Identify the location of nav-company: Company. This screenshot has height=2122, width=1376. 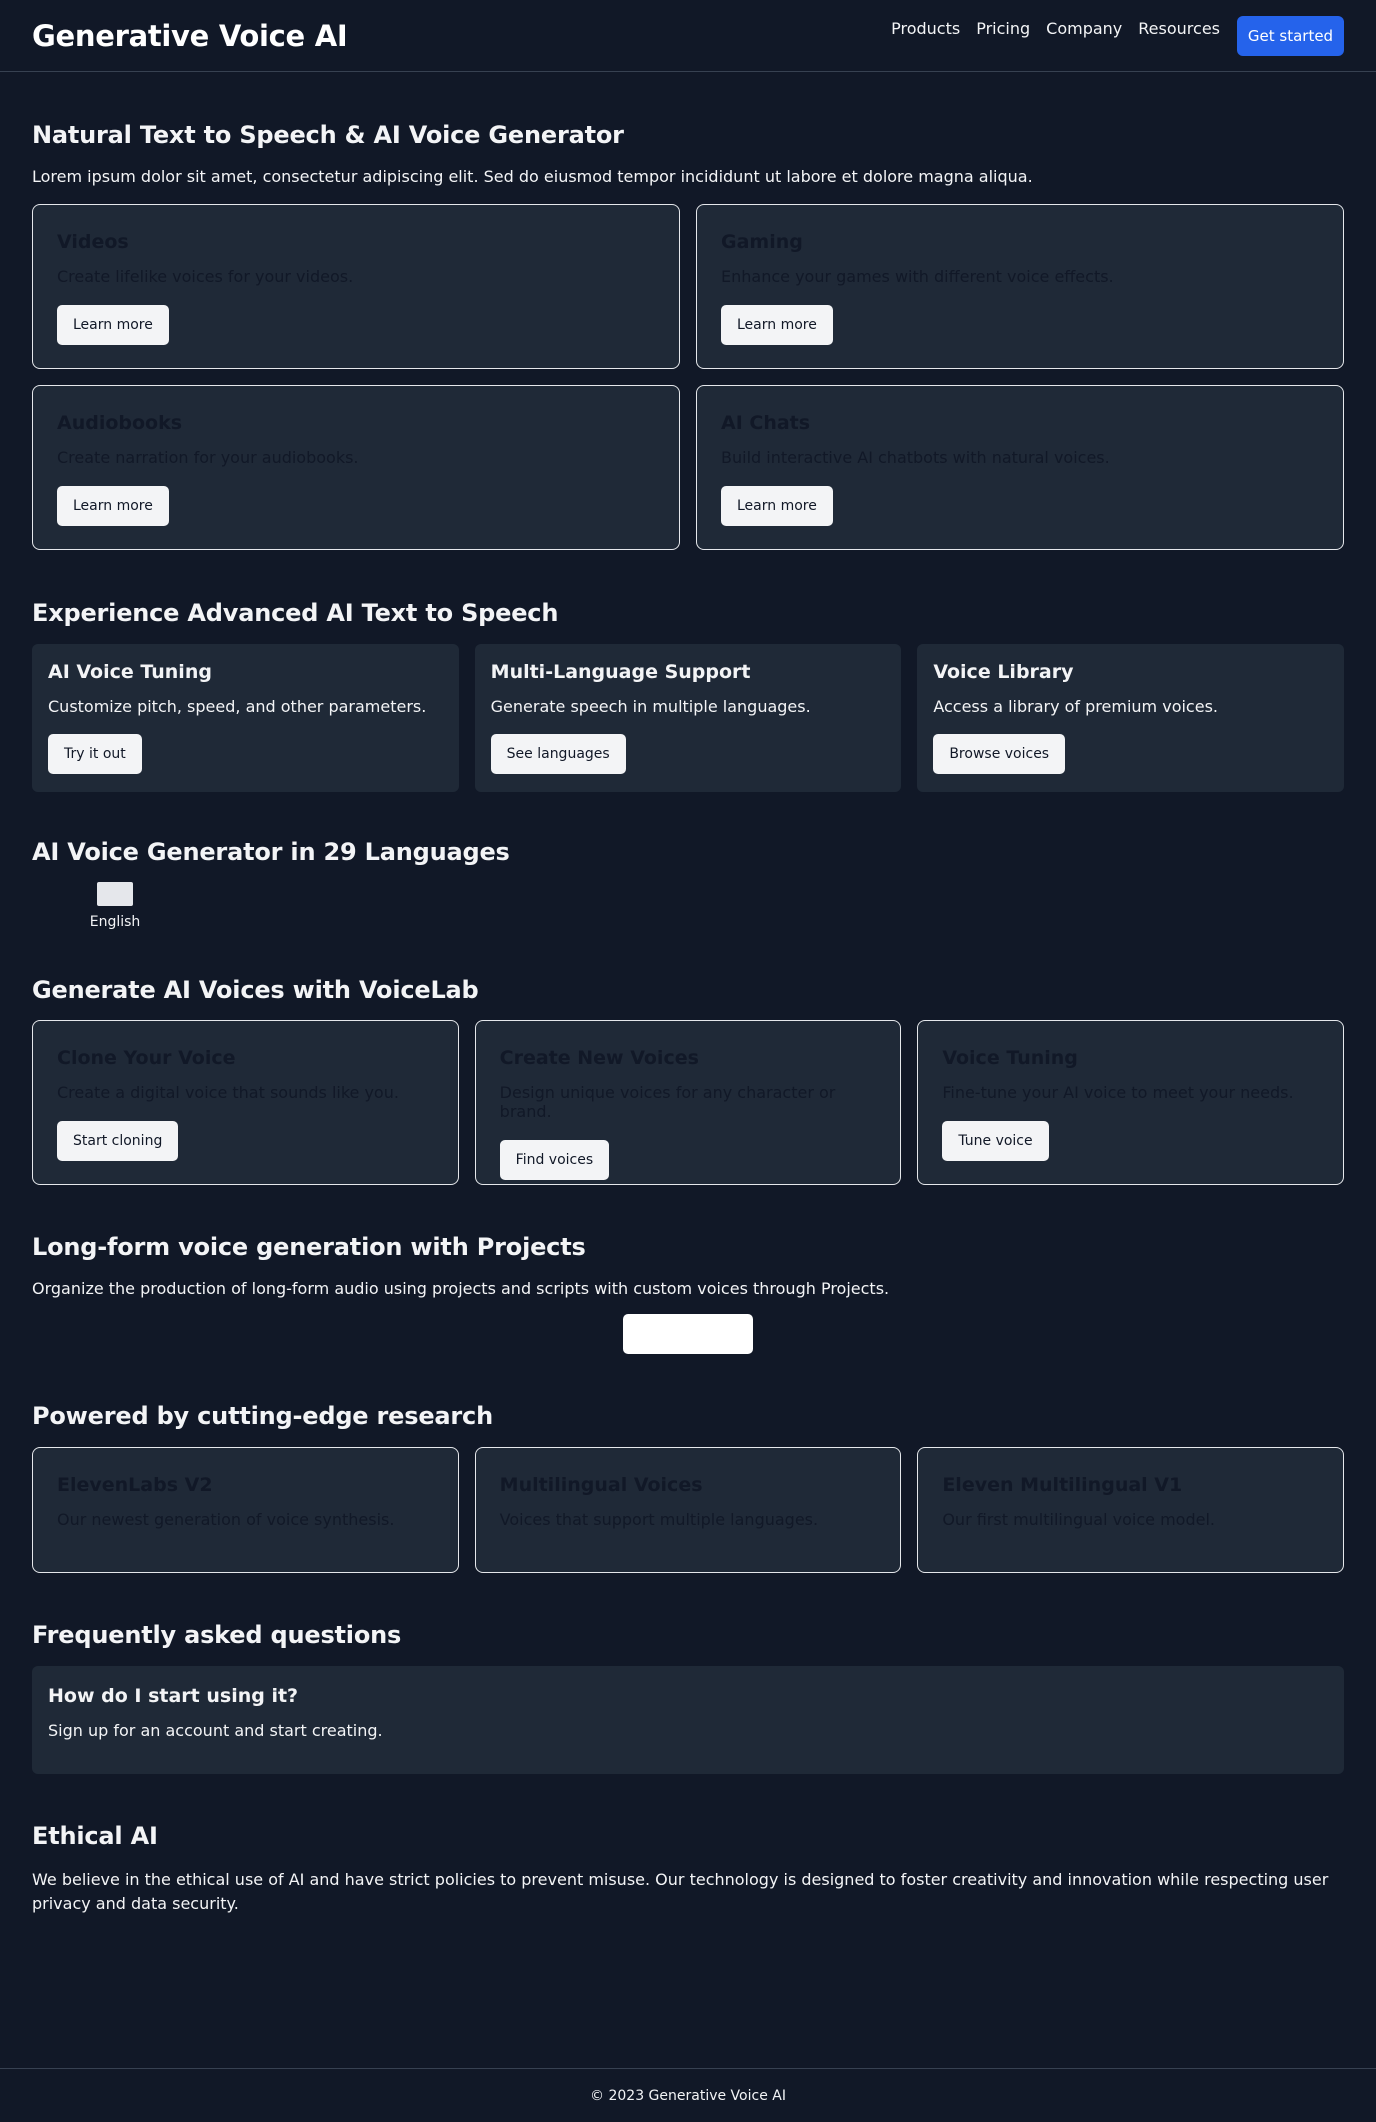
(1084, 28).